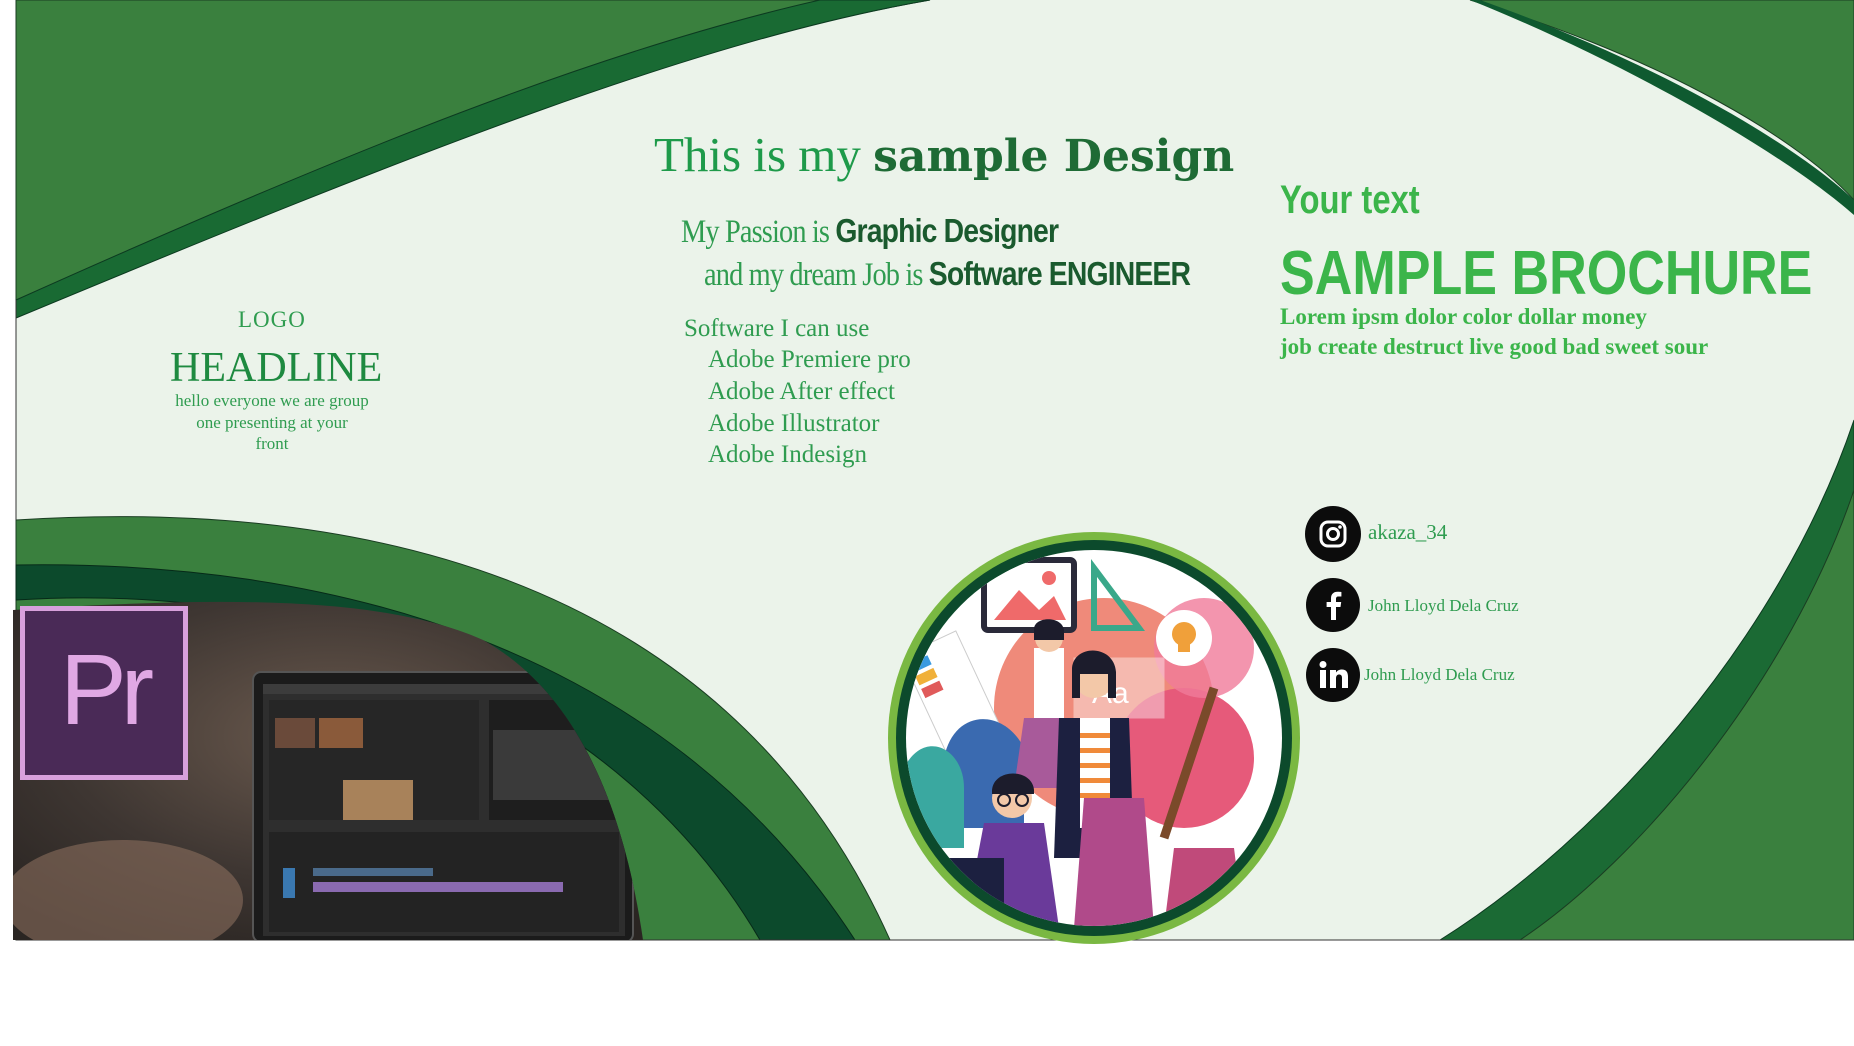 Image resolution: width=1854 pixels, height=1046 pixels. Describe the element at coordinates (1463, 316) in the screenshot. I see `lorem-line: Lorem ipsm dolor color dollar money` at that location.